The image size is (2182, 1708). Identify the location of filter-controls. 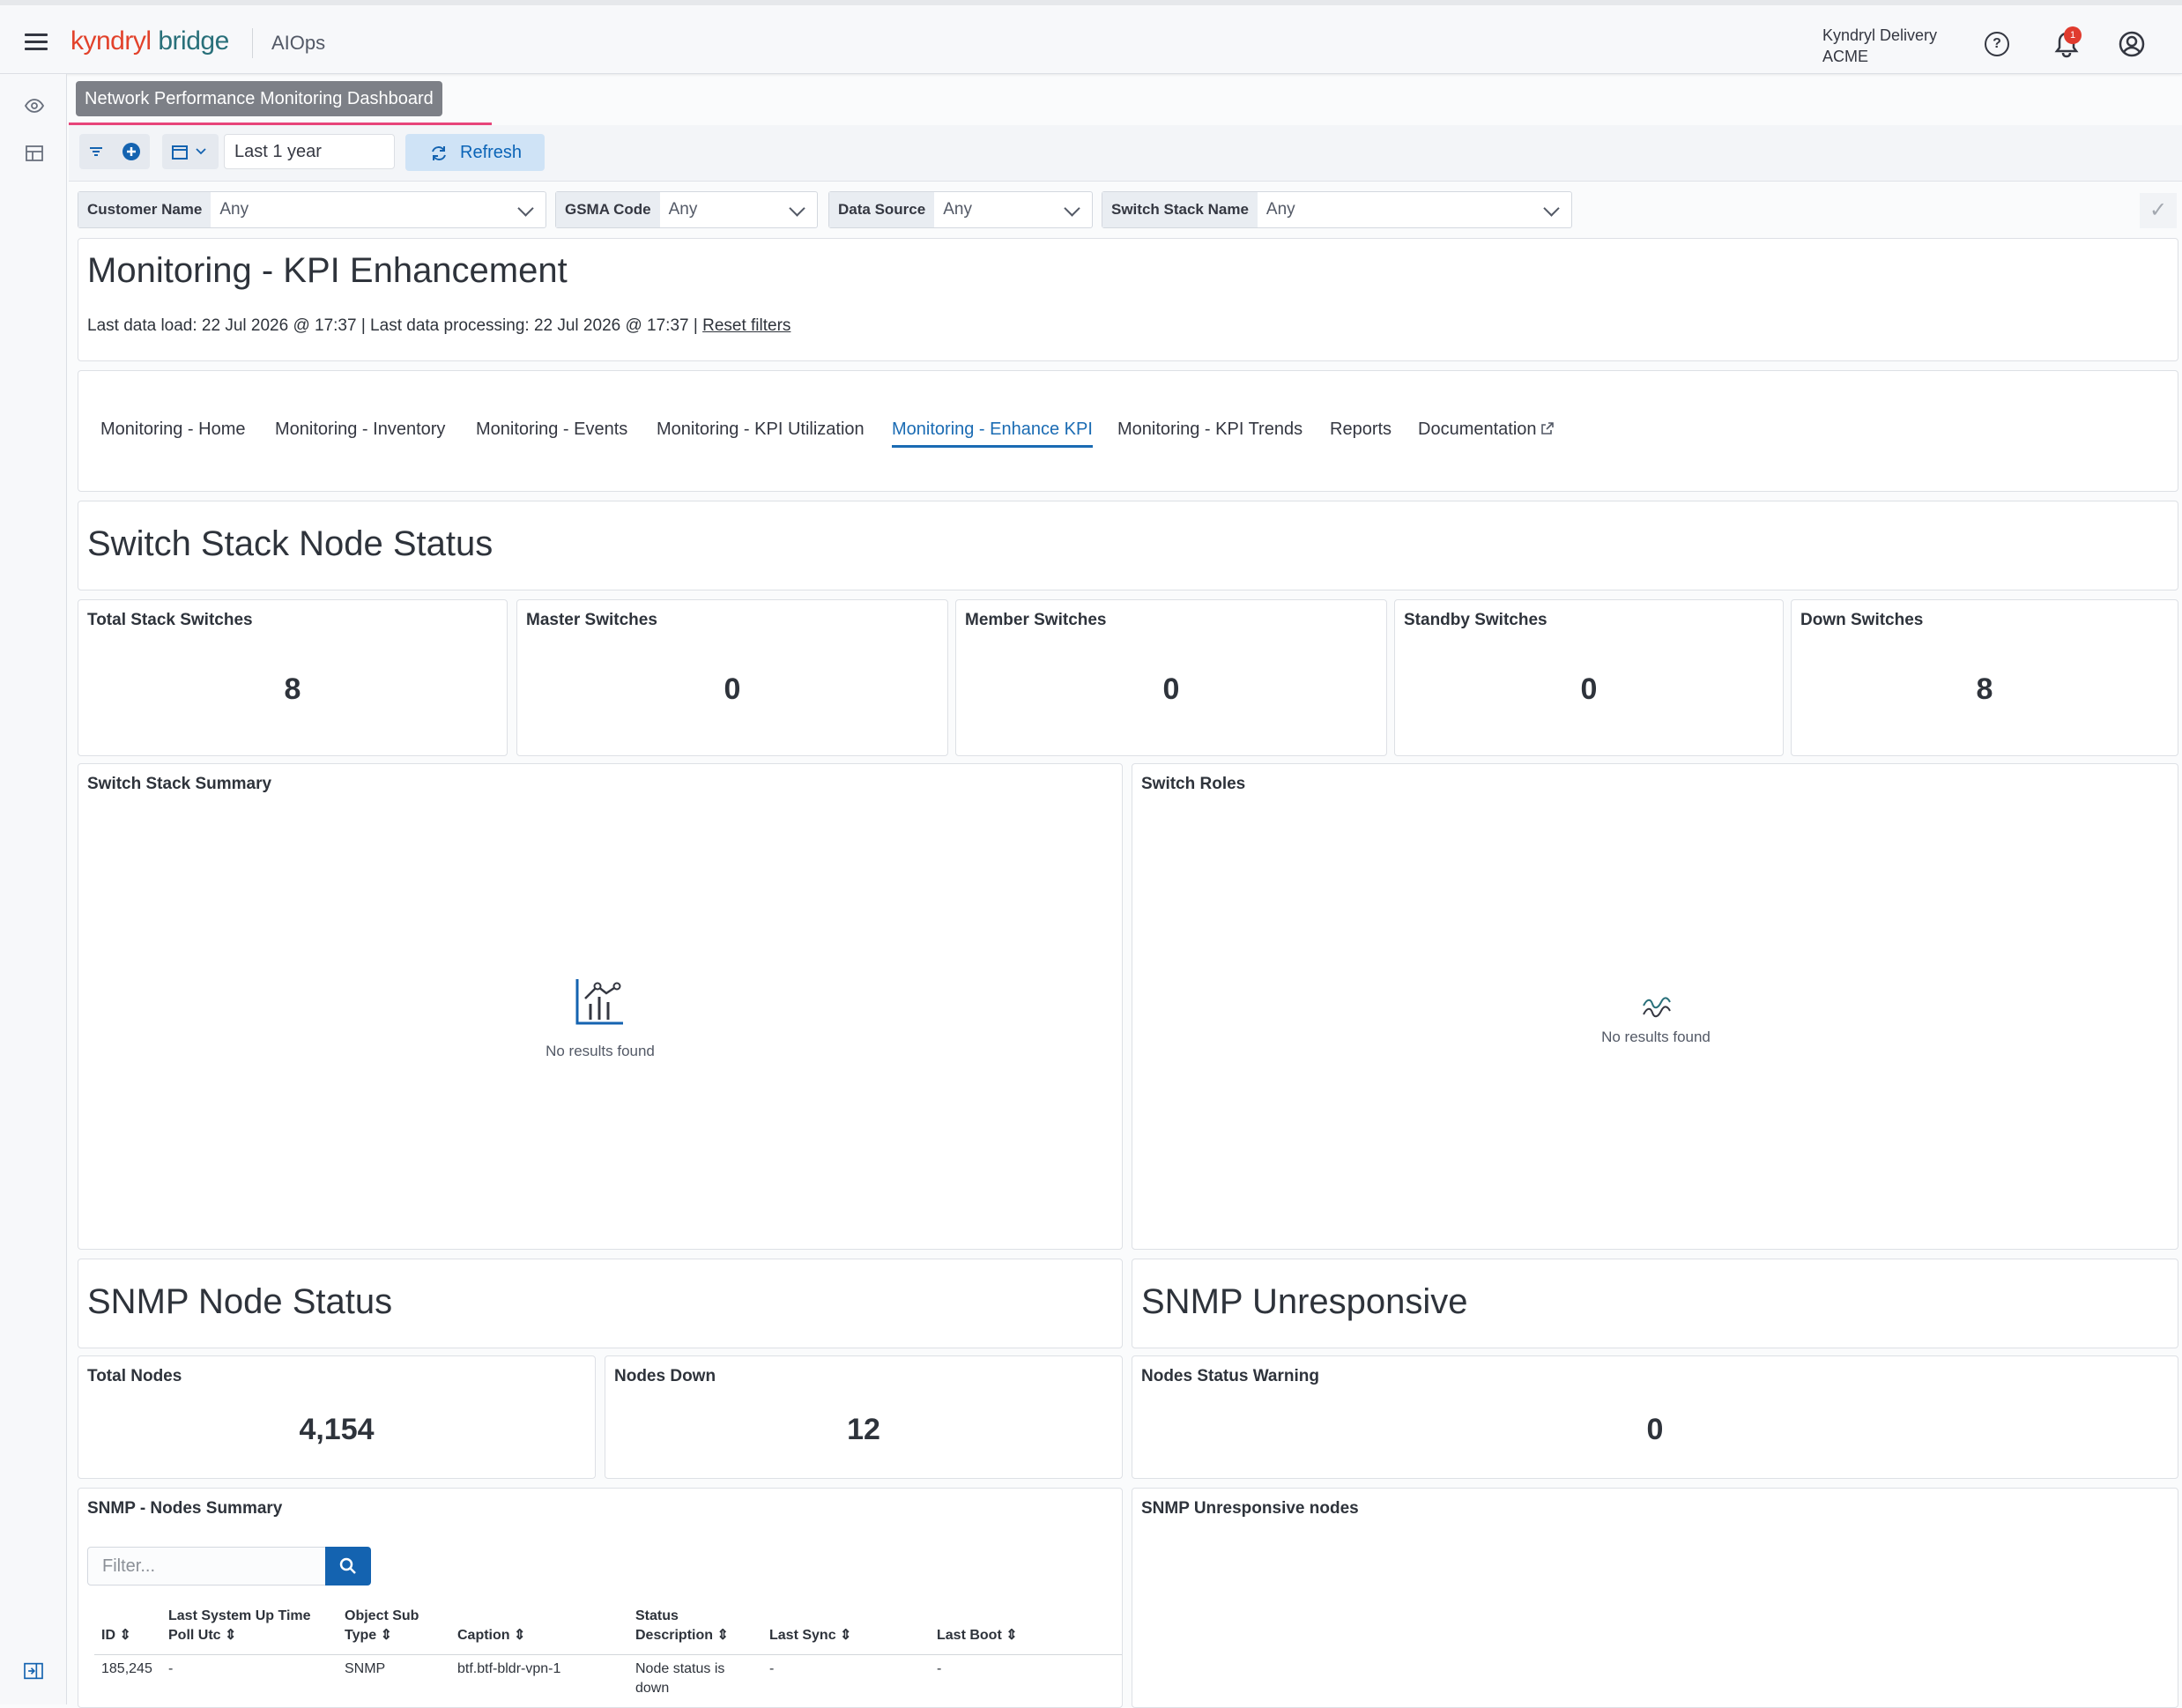
(114, 152).